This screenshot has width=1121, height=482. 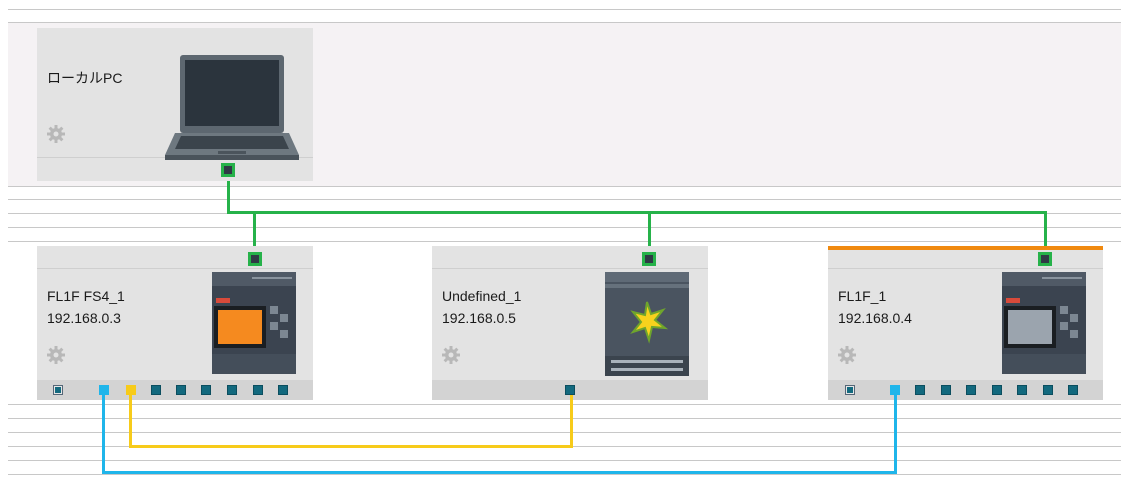 I want to click on device-card-fl1f: FL1F_1 192.168.0.4, so click(x=965, y=325).